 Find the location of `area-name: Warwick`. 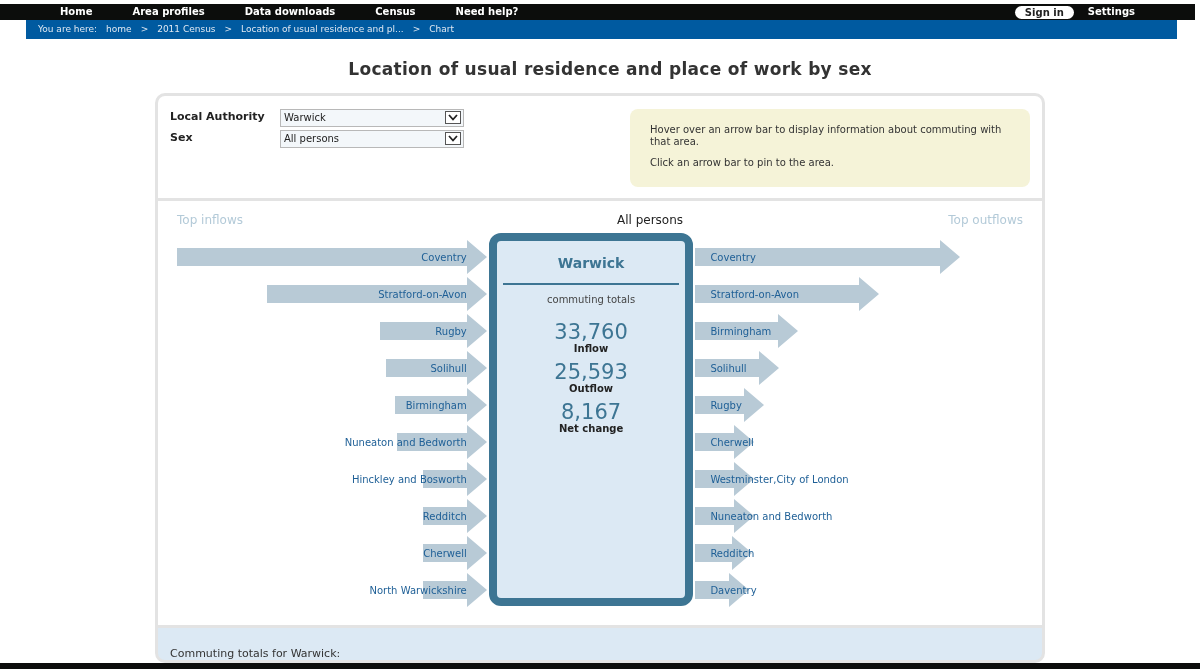

area-name: Warwick is located at coordinates (591, 263).